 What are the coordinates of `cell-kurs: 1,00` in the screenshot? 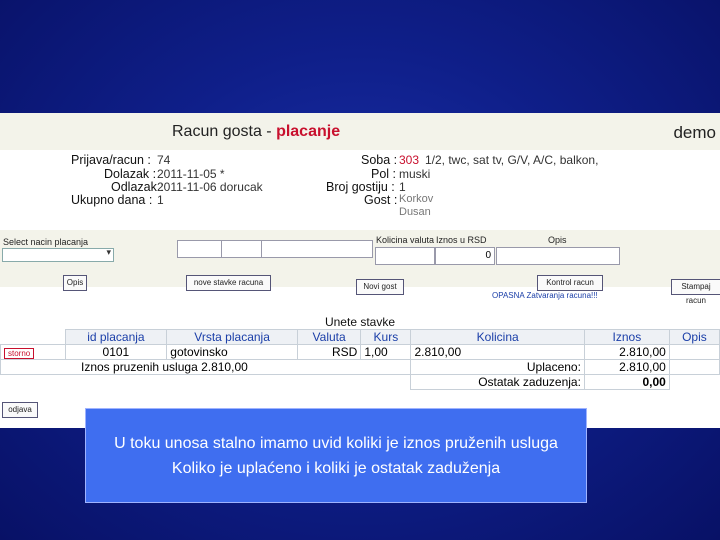 It's located at (386, 352).